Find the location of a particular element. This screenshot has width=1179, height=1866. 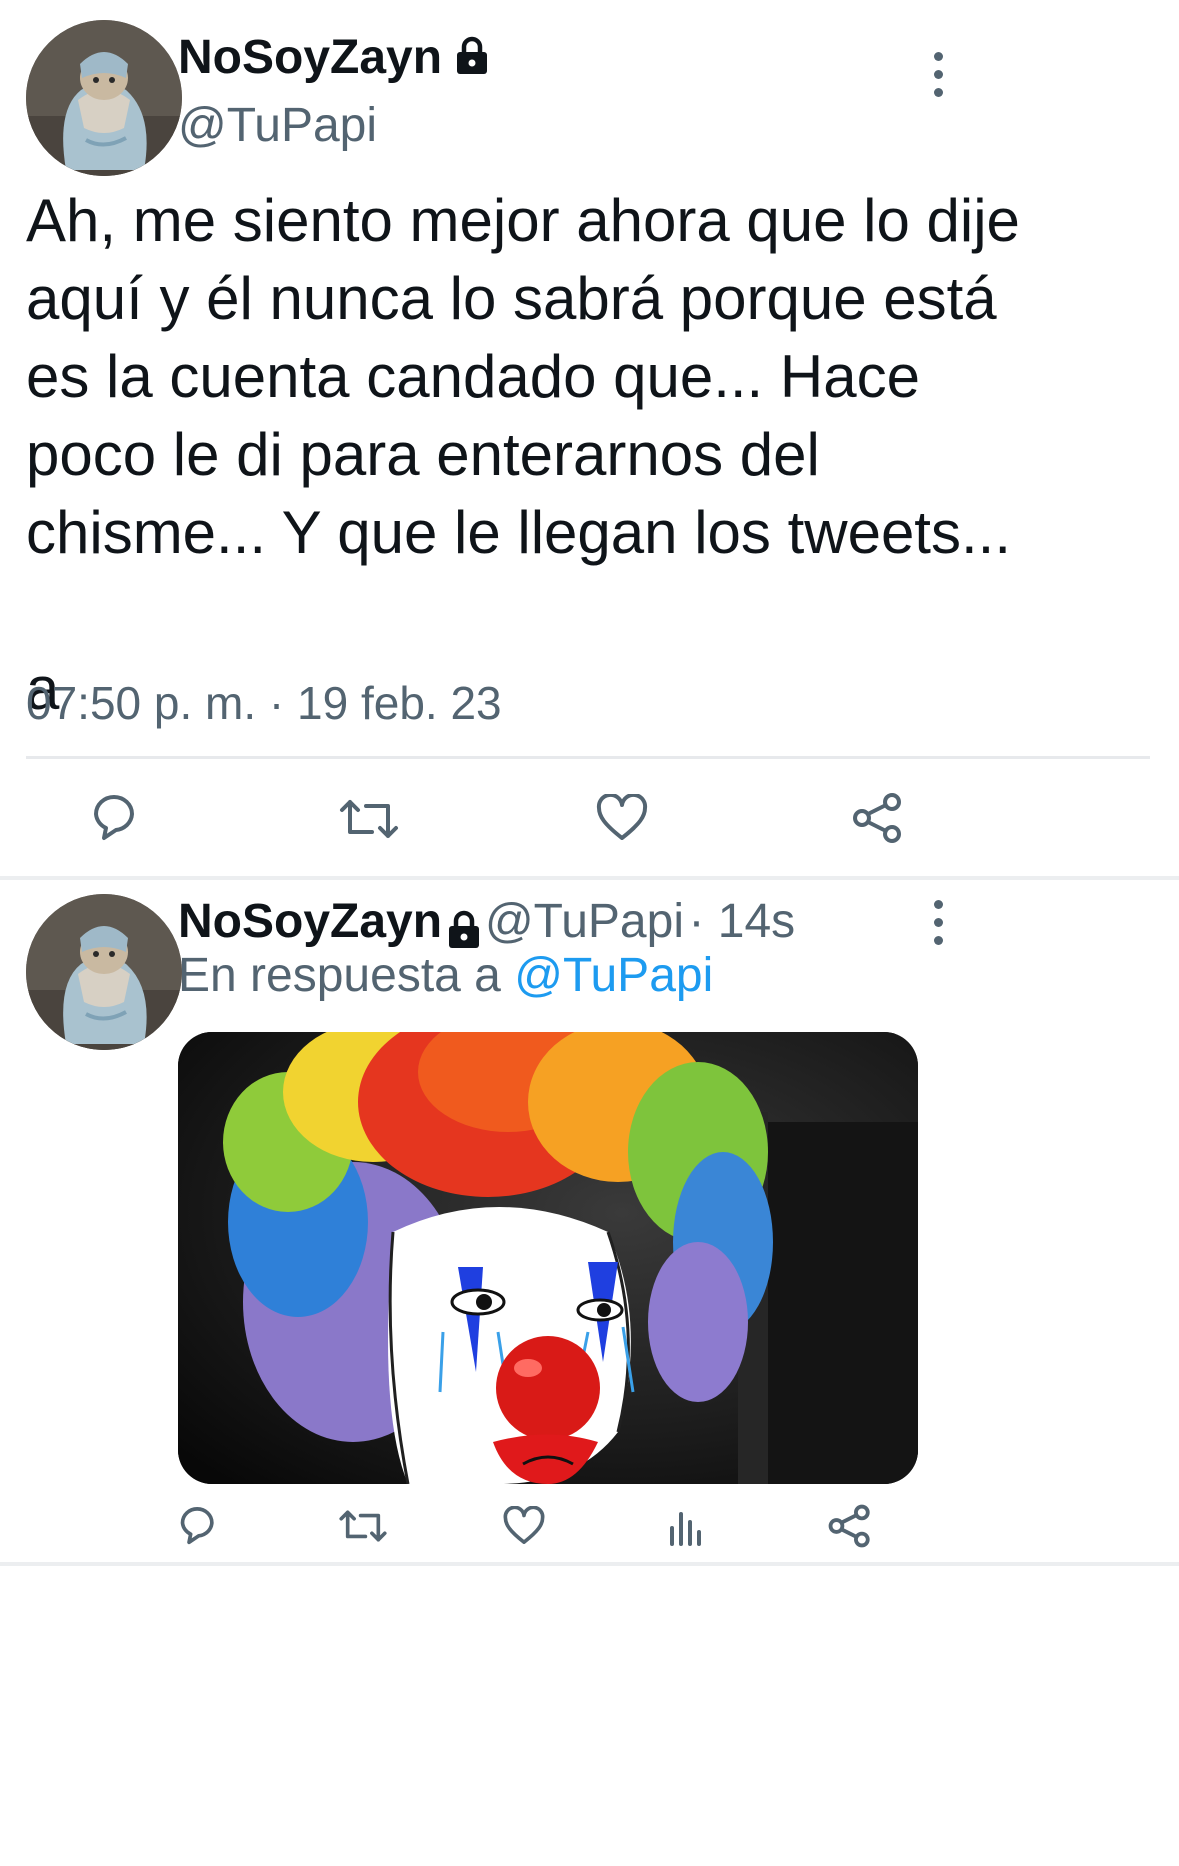

author-name: NoSoyZayn is located at coordinates (333, 59).